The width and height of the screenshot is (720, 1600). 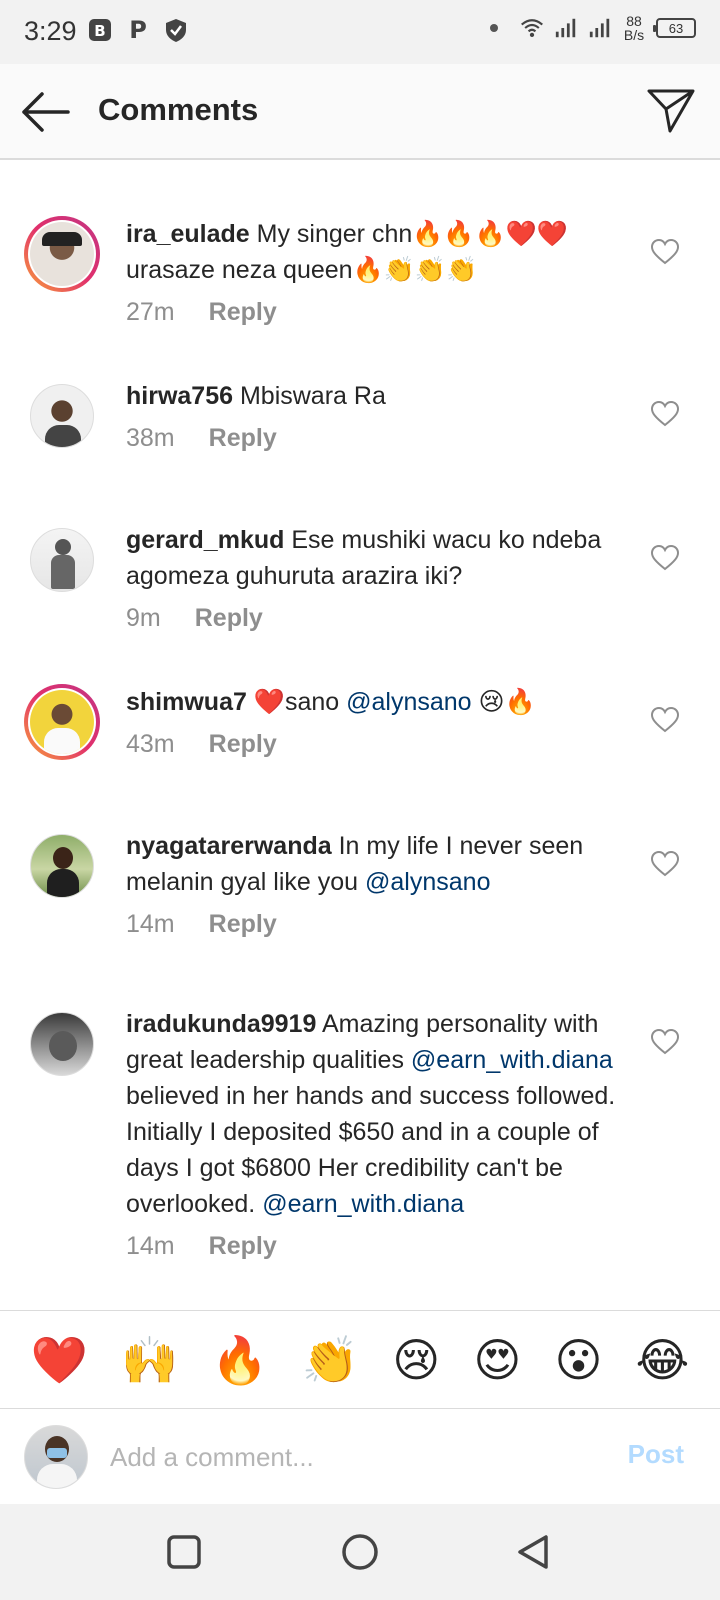 I want to click on back-button, so click(x=46, y=112).